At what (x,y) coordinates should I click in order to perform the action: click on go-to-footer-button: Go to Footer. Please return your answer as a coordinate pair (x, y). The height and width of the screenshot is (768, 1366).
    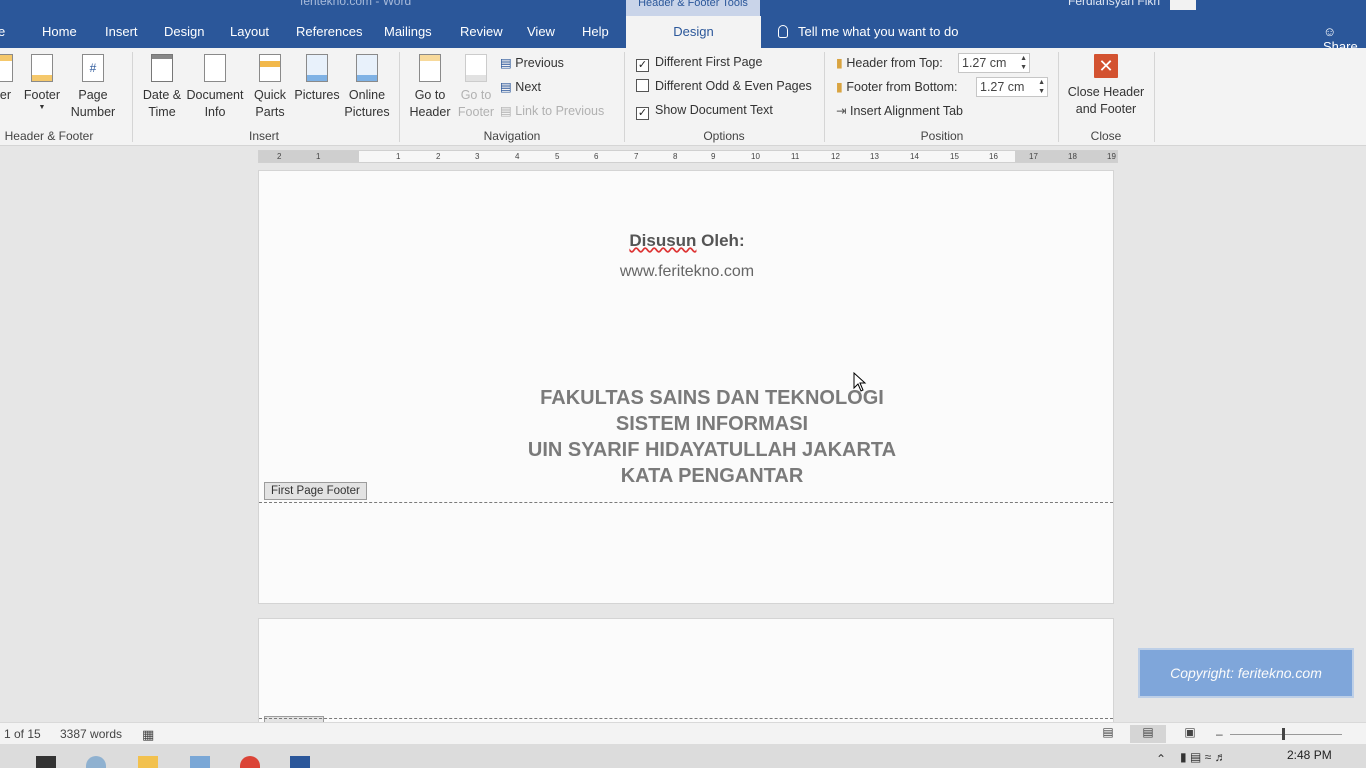
    Looking at the image, I should click on (476, 87).